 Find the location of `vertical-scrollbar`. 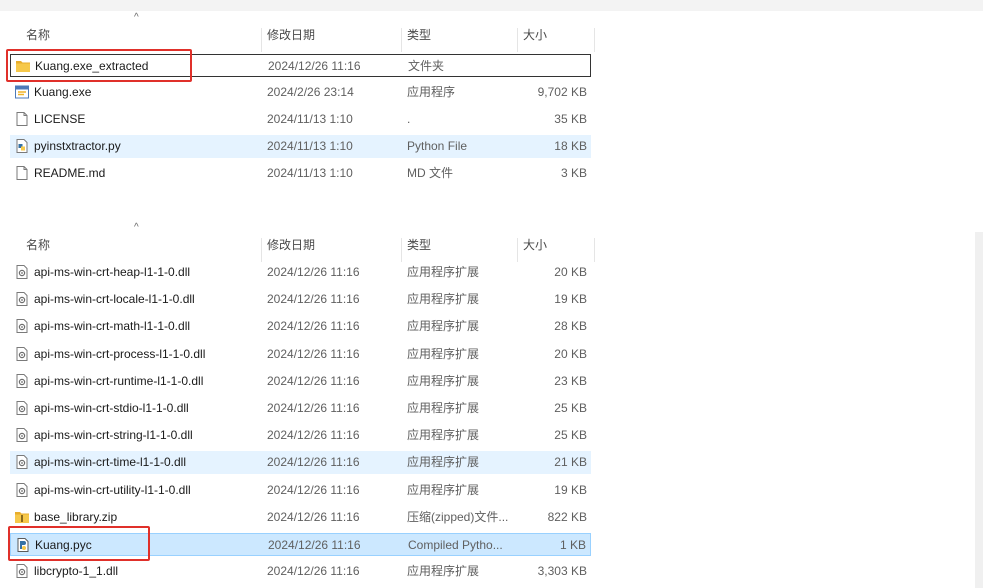

vertical-scrollbar is located at coordinates (979, 410).